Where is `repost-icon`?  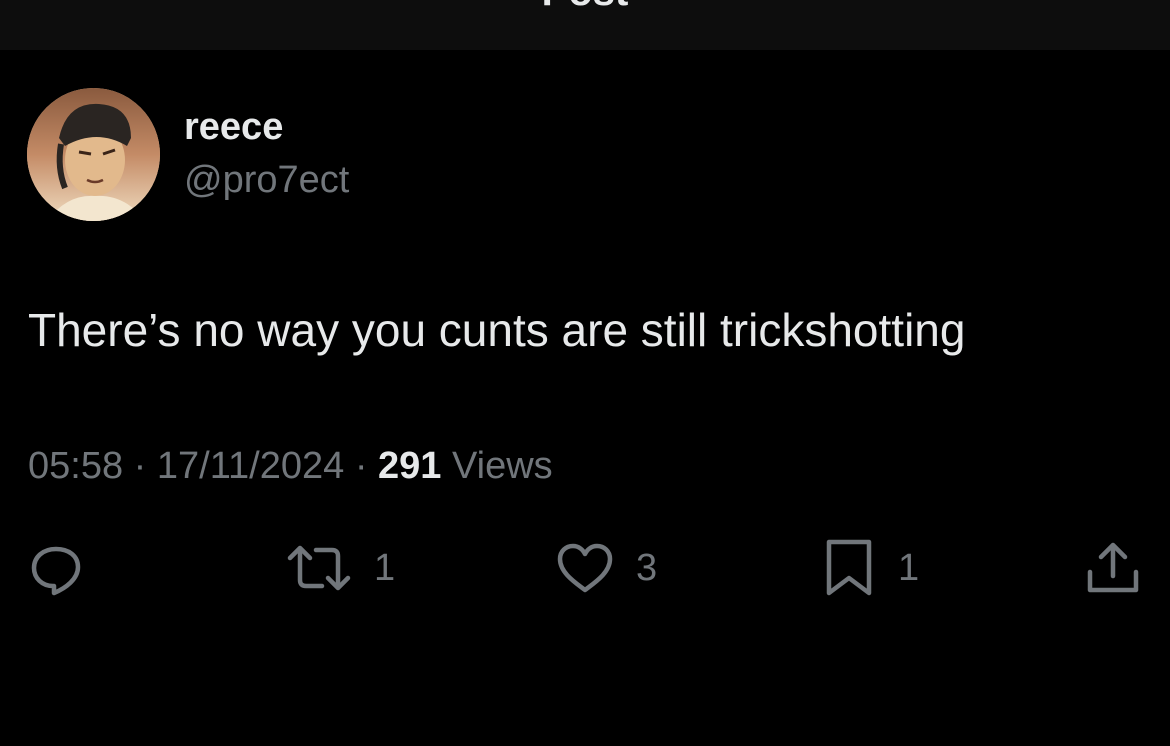 repost-icon is located at coordinates (319, 568).